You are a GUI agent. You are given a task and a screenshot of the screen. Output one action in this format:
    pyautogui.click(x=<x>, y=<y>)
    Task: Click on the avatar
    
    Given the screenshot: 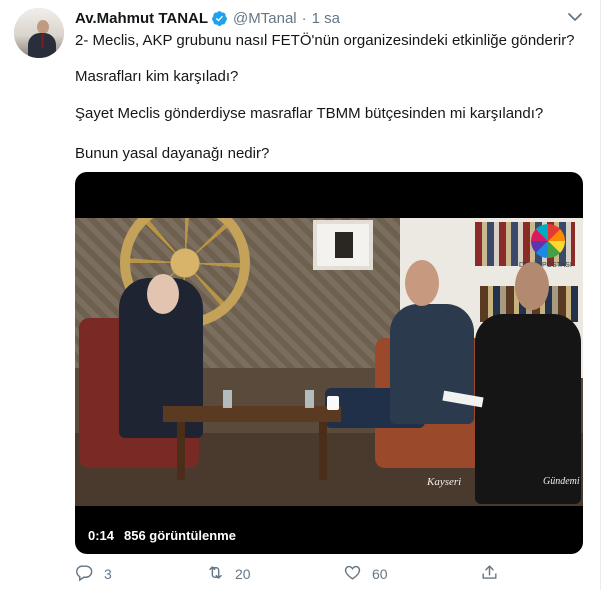 What is the action you would take?
    pyautogui.click(x=39, y=33)
    